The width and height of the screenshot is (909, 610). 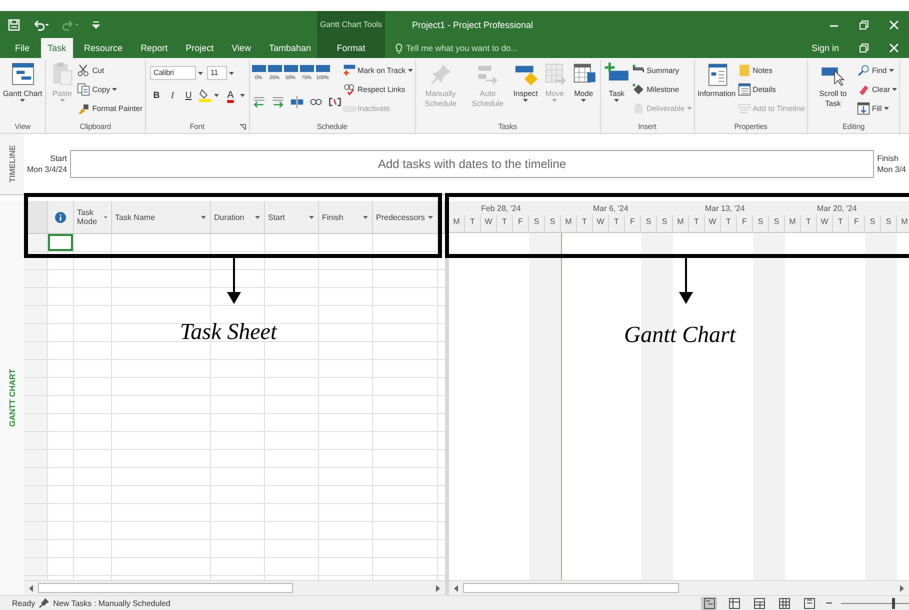 I want to click on ribbon-tab: Report, so click(x=154, y=48).